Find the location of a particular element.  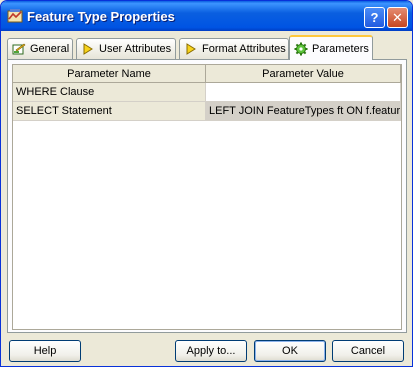

parameter-value-cell: LEFT JOIN FeatureTypes ft ON f.feature is located at coordinates (303, 111).